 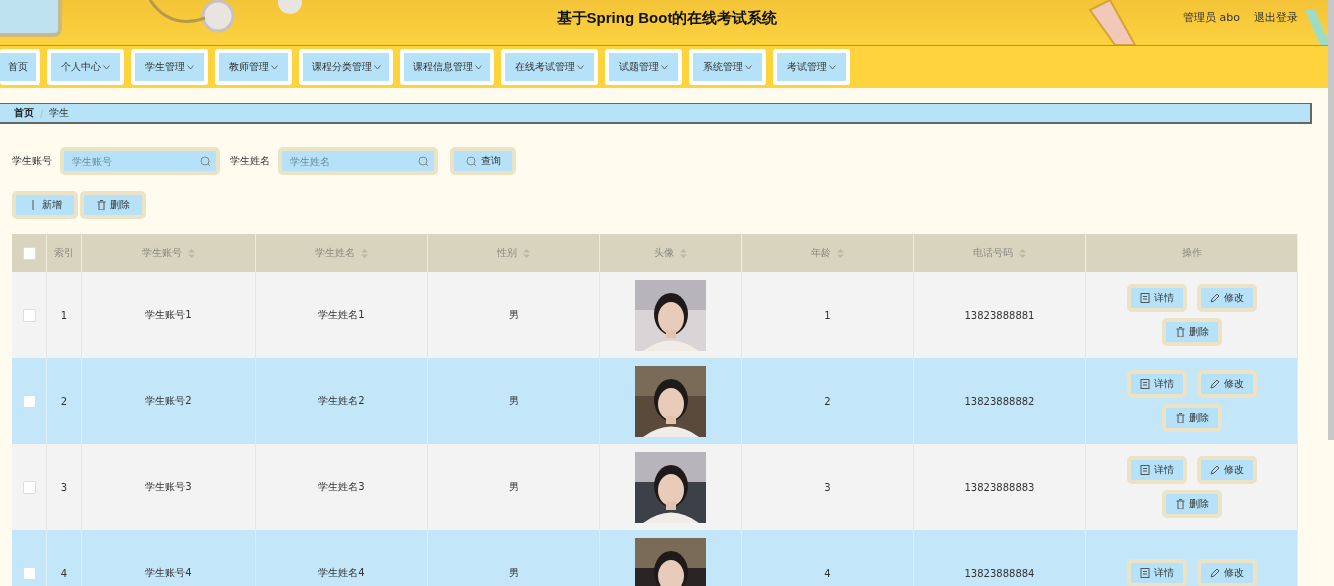 I want to click on nav-tab: 课程信息管理, so click(x=447, y=67).